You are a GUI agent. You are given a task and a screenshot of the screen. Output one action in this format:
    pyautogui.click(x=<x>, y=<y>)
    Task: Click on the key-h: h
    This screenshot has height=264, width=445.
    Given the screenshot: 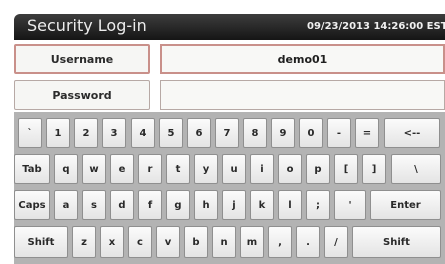 What is the action you would take?
    pyautogui.click(x=206, y=205)
    